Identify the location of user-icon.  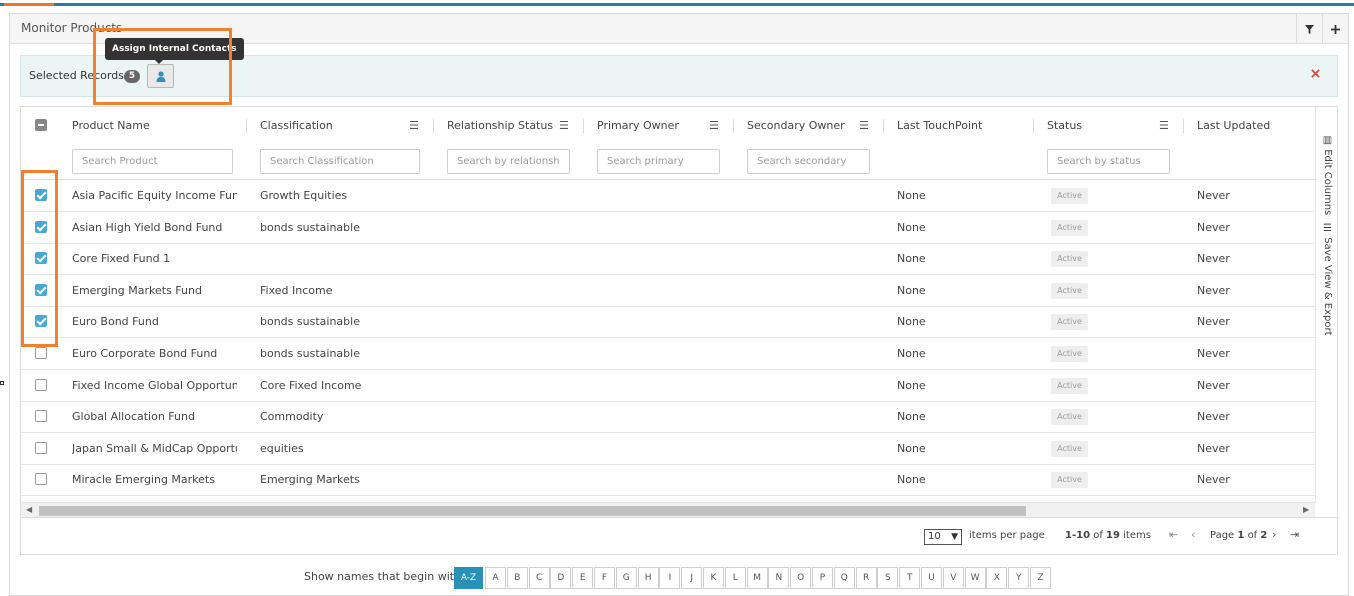
(160, 76).